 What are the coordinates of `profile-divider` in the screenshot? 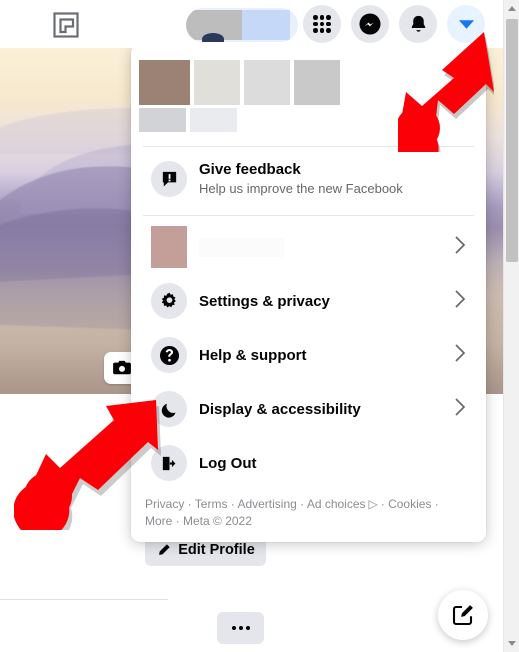 It's located at (84, 599).